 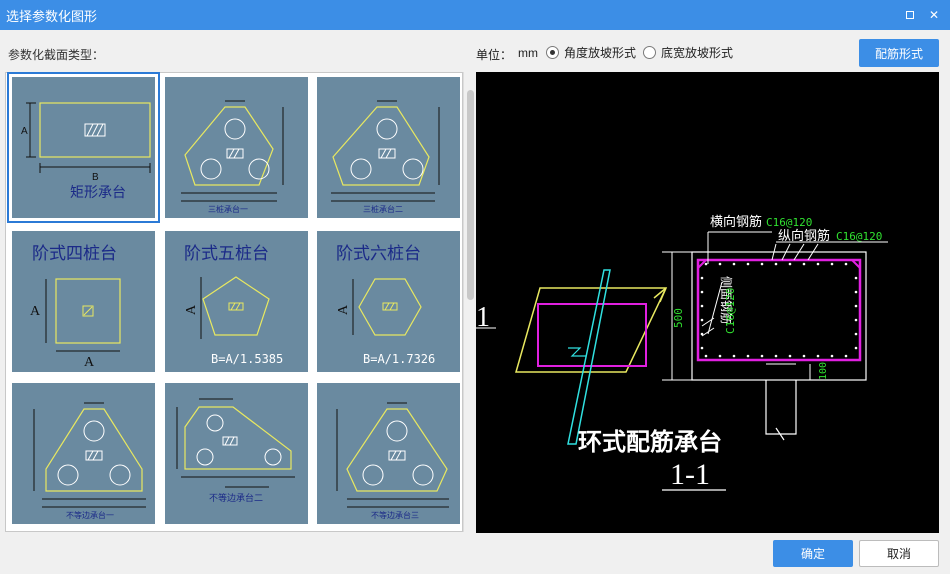 What do you see at coordinates (86, 151) in the screenshot?
I see `rect-shape-drawing: A B 矩形承台` at bounding box center [86, 151].